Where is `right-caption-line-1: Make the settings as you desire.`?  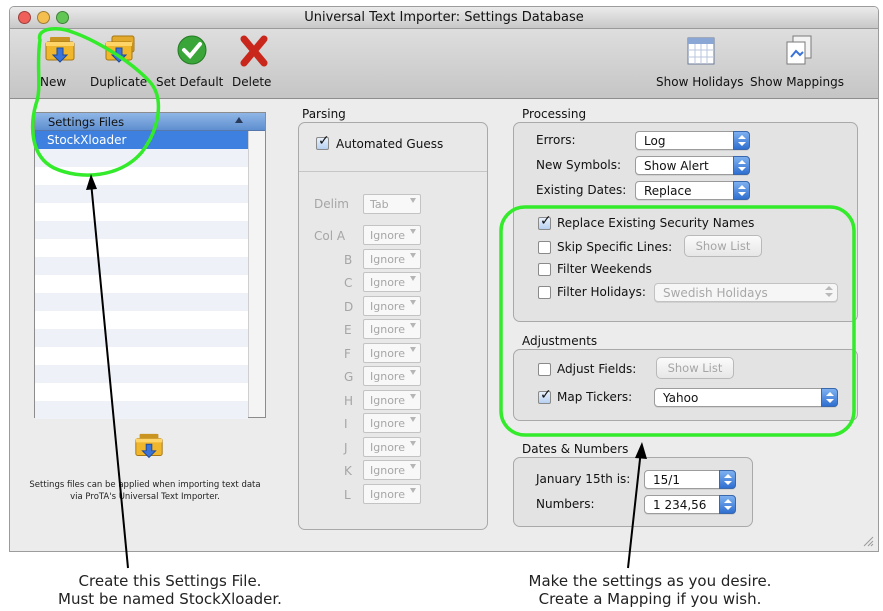
right-caption-line-1: Make the settings as you desire. is located at coordinates (650, 581).